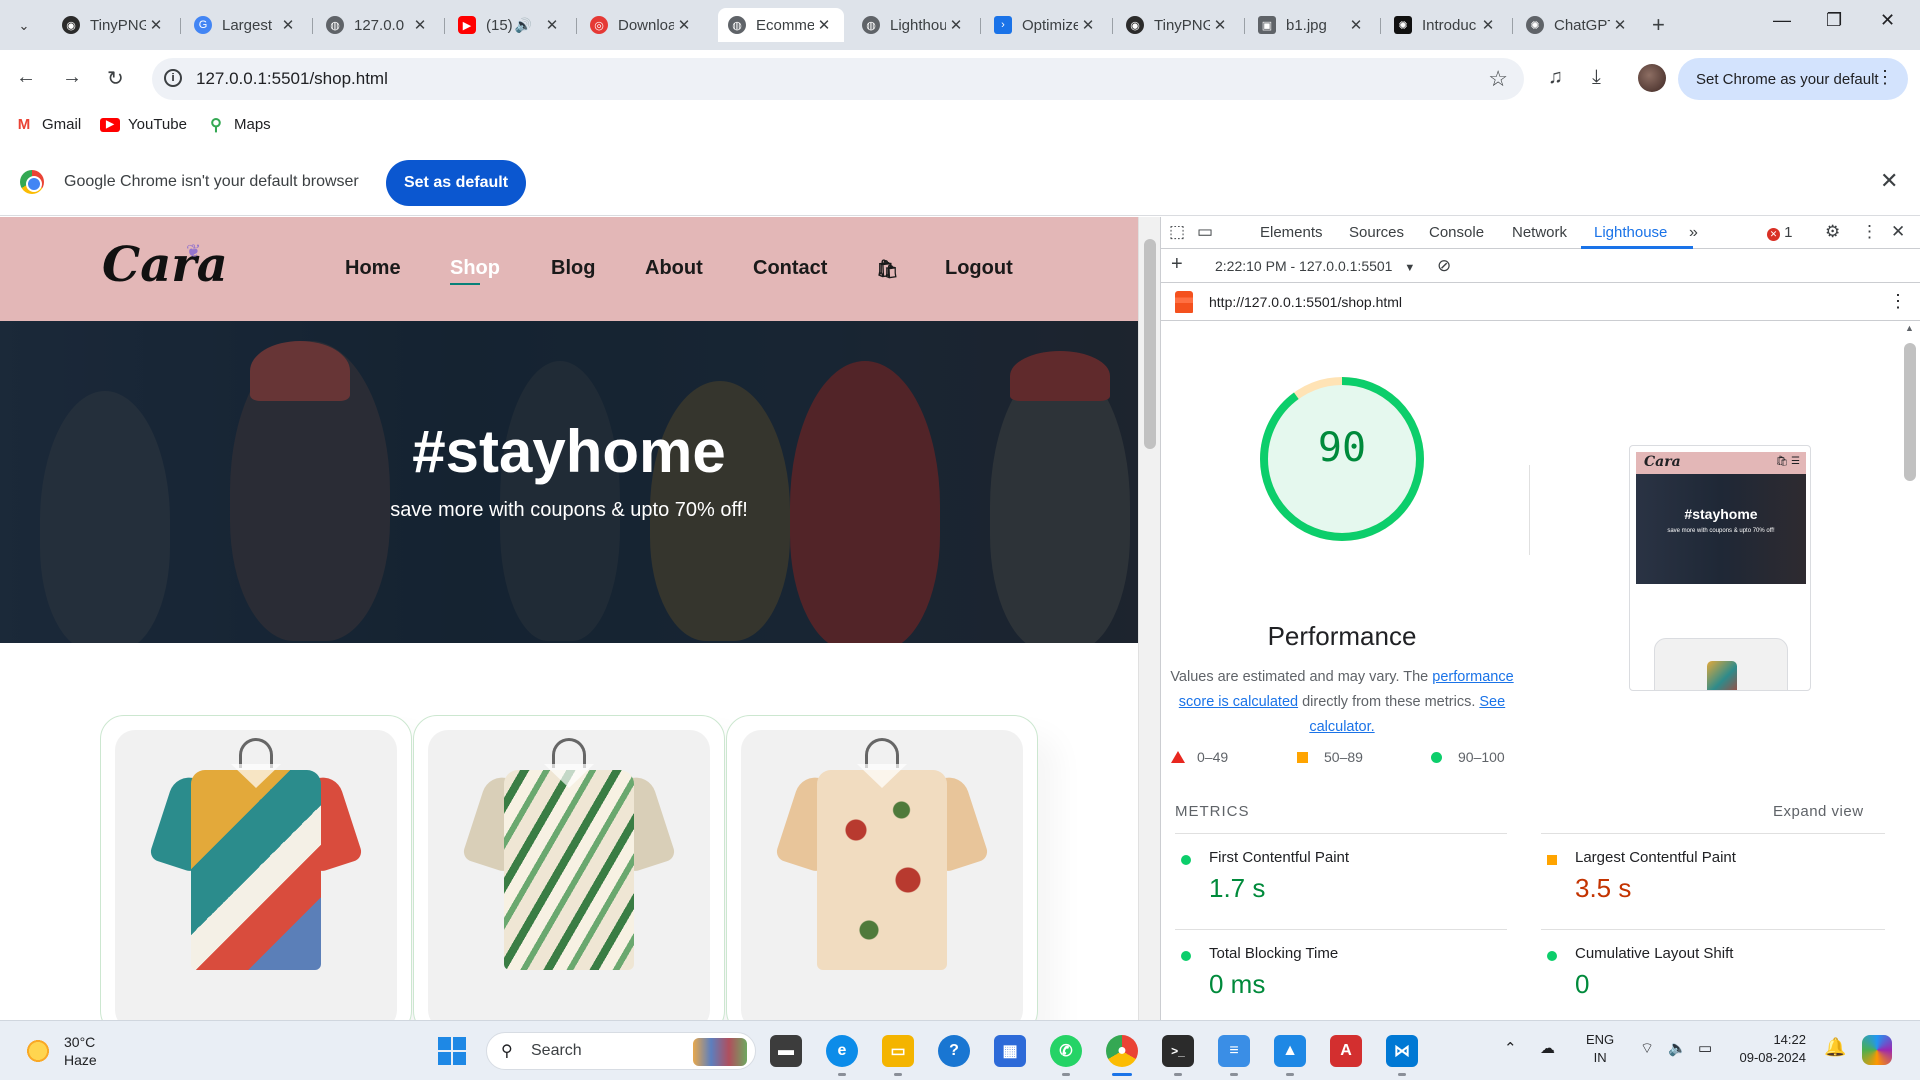 This screenshot has width=1920, height=1080. What do you see at coordinates (1596, 77) in the screenshot?
I see `download-icon: ⤓` at bounding box center [1596, 77].